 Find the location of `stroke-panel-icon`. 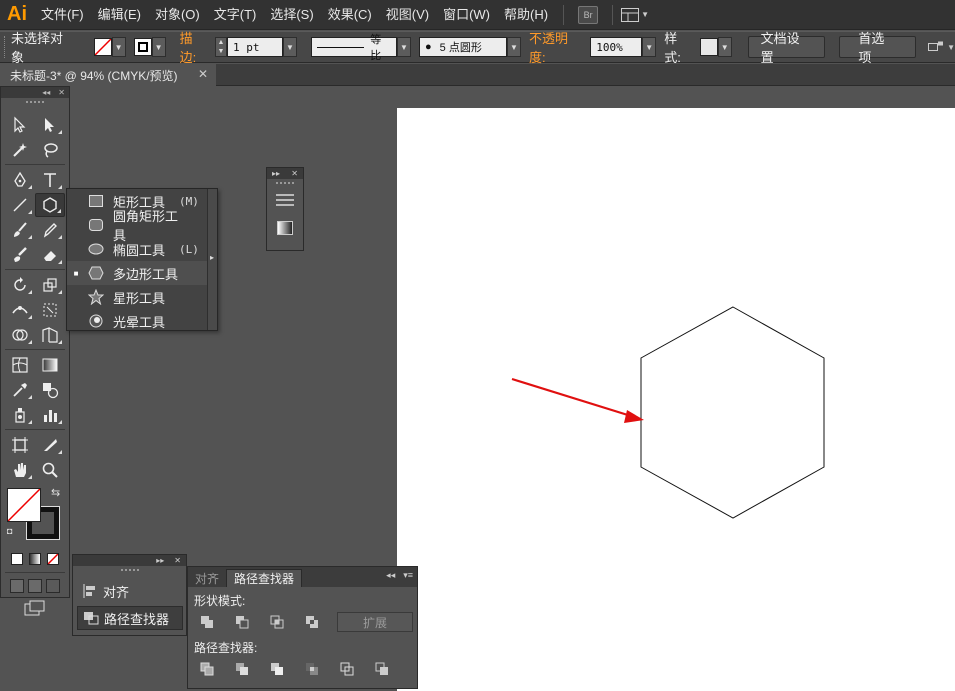

stroke-panel-icon is located at coordinates (285, 200).